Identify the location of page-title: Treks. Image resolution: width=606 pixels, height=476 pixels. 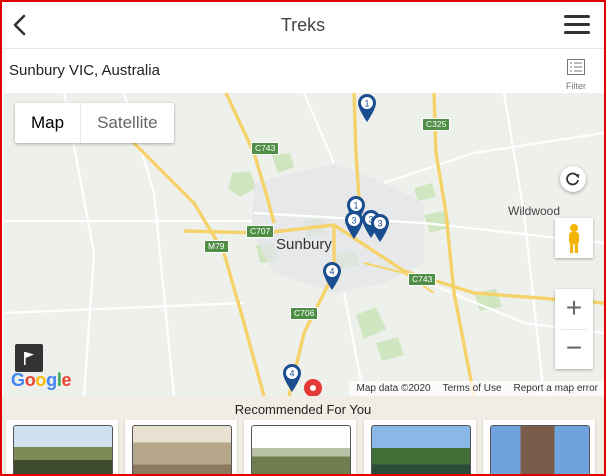
(303, 25).